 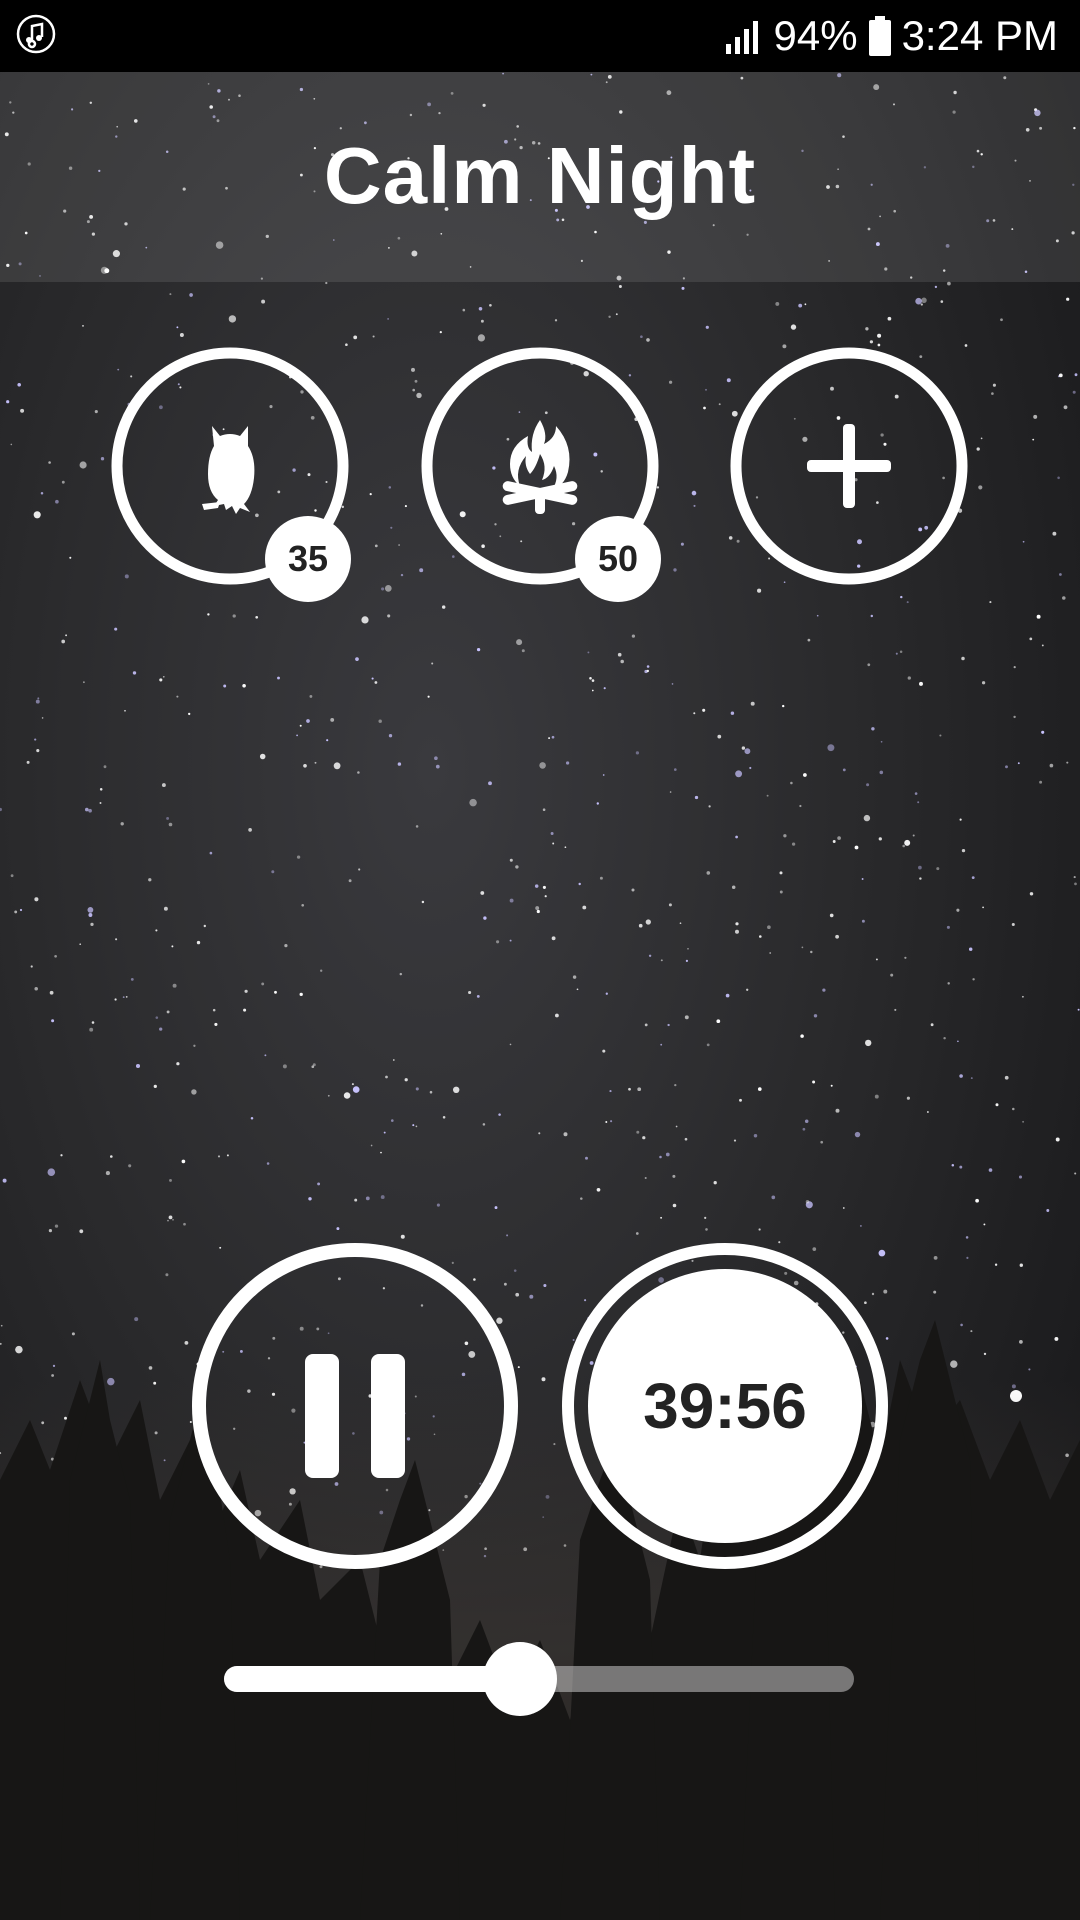 What do you see at coordinates (308, 559) in the screenshot?
I see `owl-volume-badge: 35` at bounding box center [308, 559].